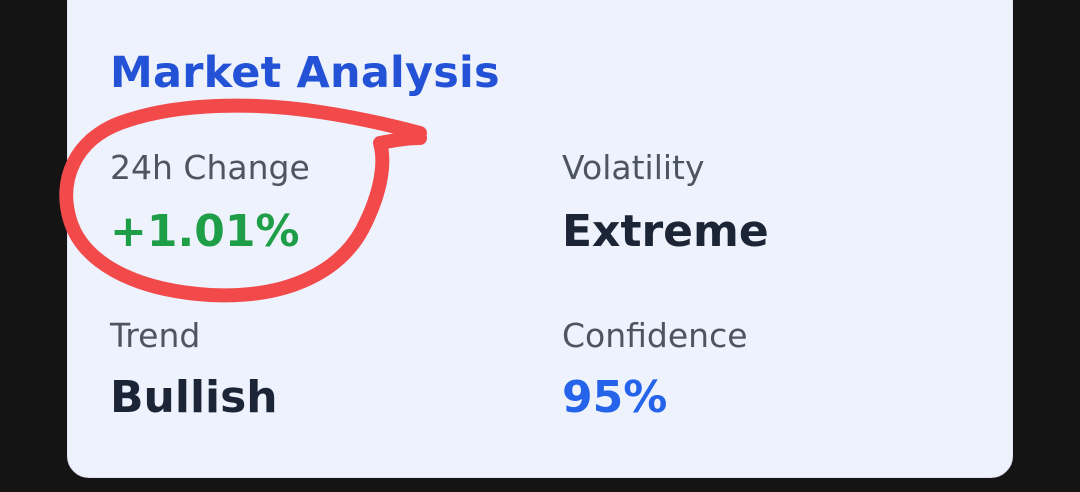 Image resolution: width=1080 pixels, height=492 pixels. Describe the element at coordinates (305, 73) in the screenshot. I see `card-title: Market Analysis` at that location.